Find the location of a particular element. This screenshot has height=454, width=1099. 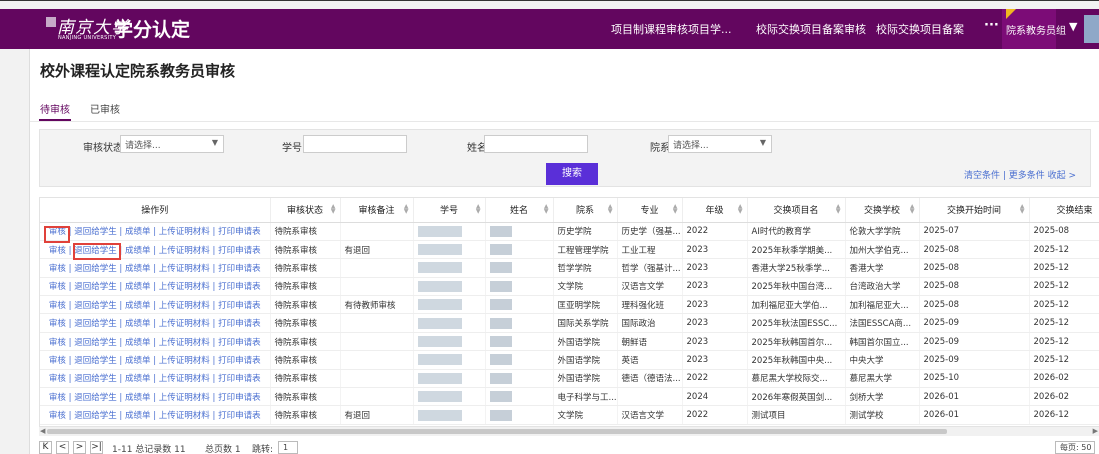

search-button: 搜索 is located at coordinates (572, 174).